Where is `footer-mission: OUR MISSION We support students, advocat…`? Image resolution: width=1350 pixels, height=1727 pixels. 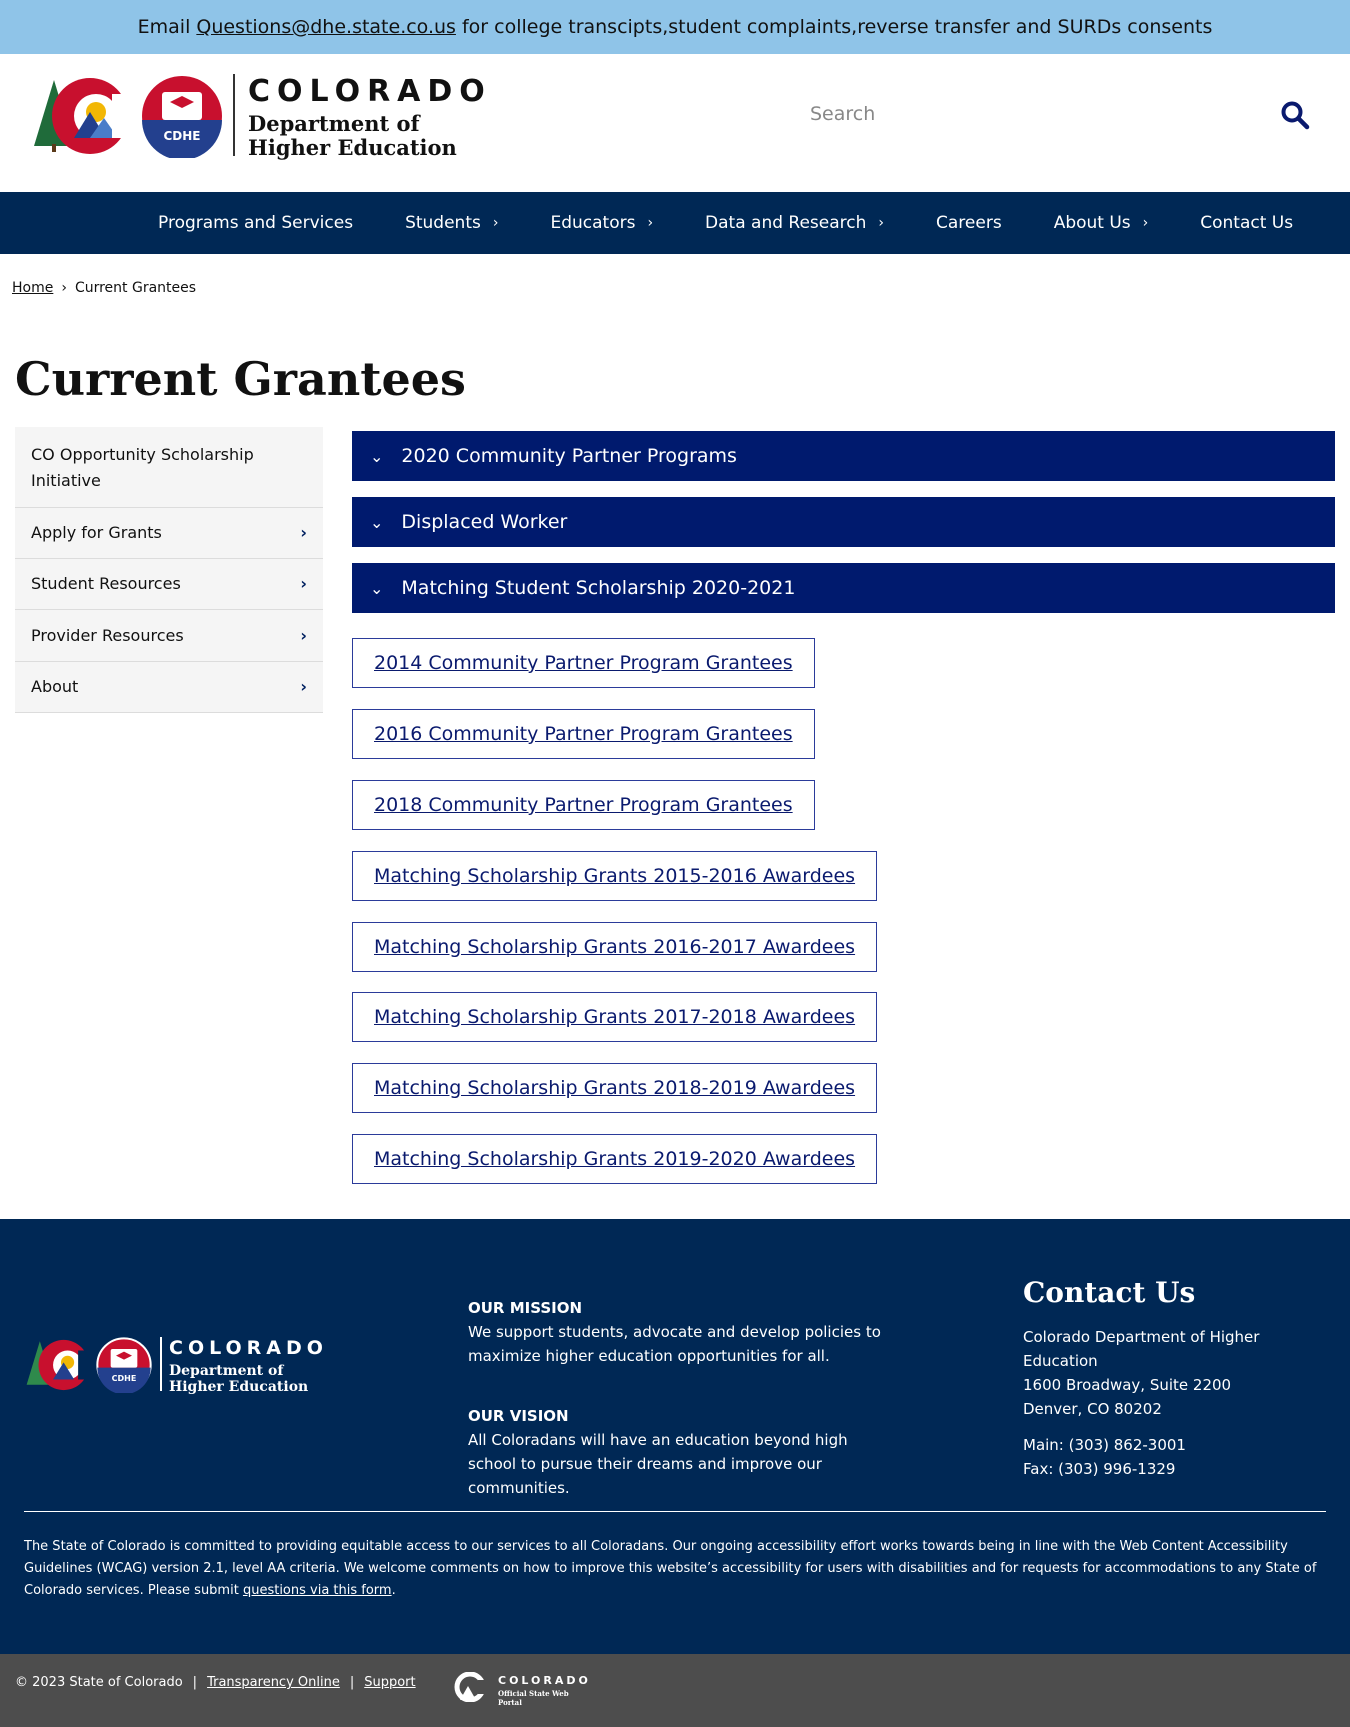 footer-mission: OUR MISSION We support students, advocat… is located at coordinates (678, 1332).